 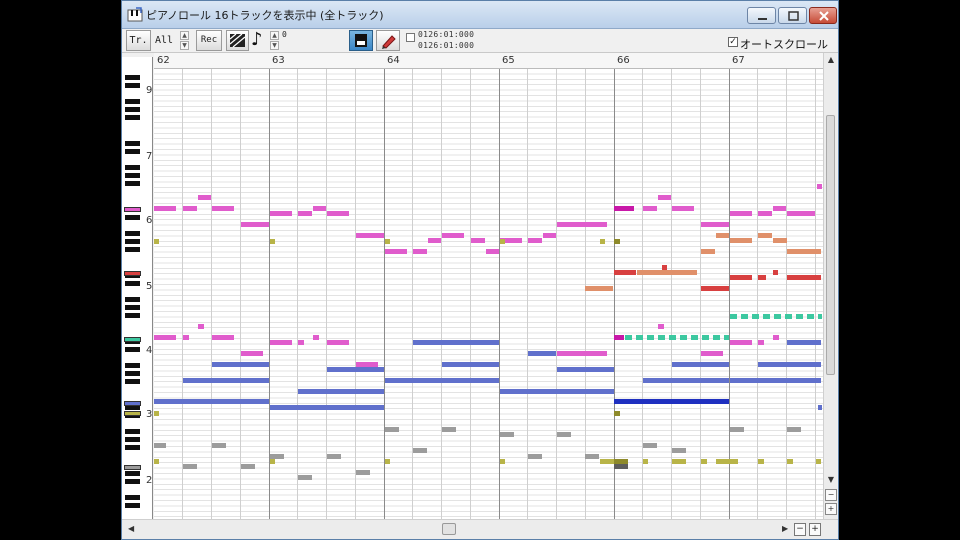 I want to click on vertical-scroll-thumb, so click(x=830, y=245).